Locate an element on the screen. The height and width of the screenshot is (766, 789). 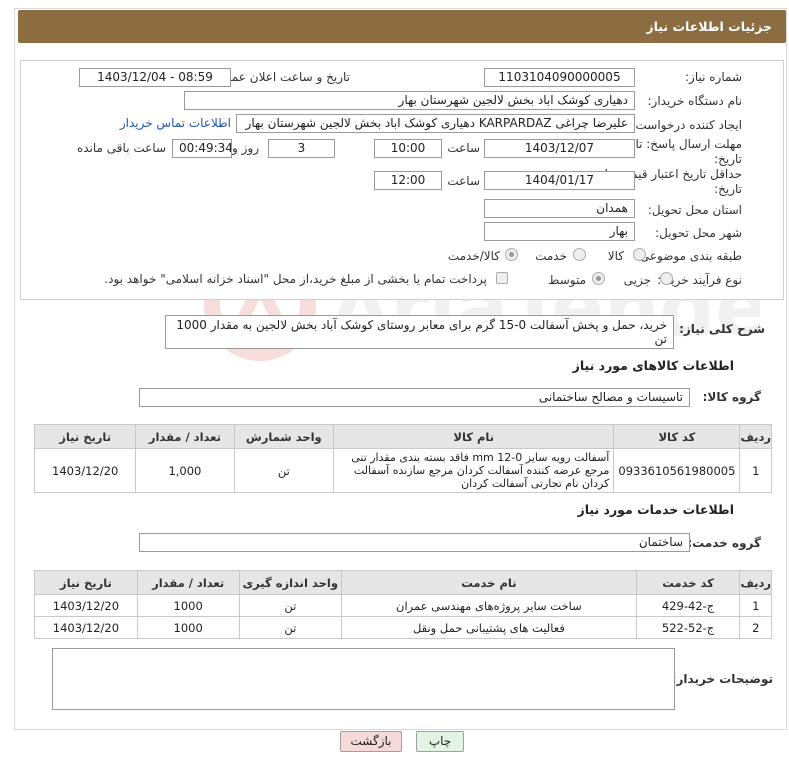
buyer-org-field: دهیاری کوشک اباد بخش لالجین شهرستان بهار is located at coordinates (409, 100).